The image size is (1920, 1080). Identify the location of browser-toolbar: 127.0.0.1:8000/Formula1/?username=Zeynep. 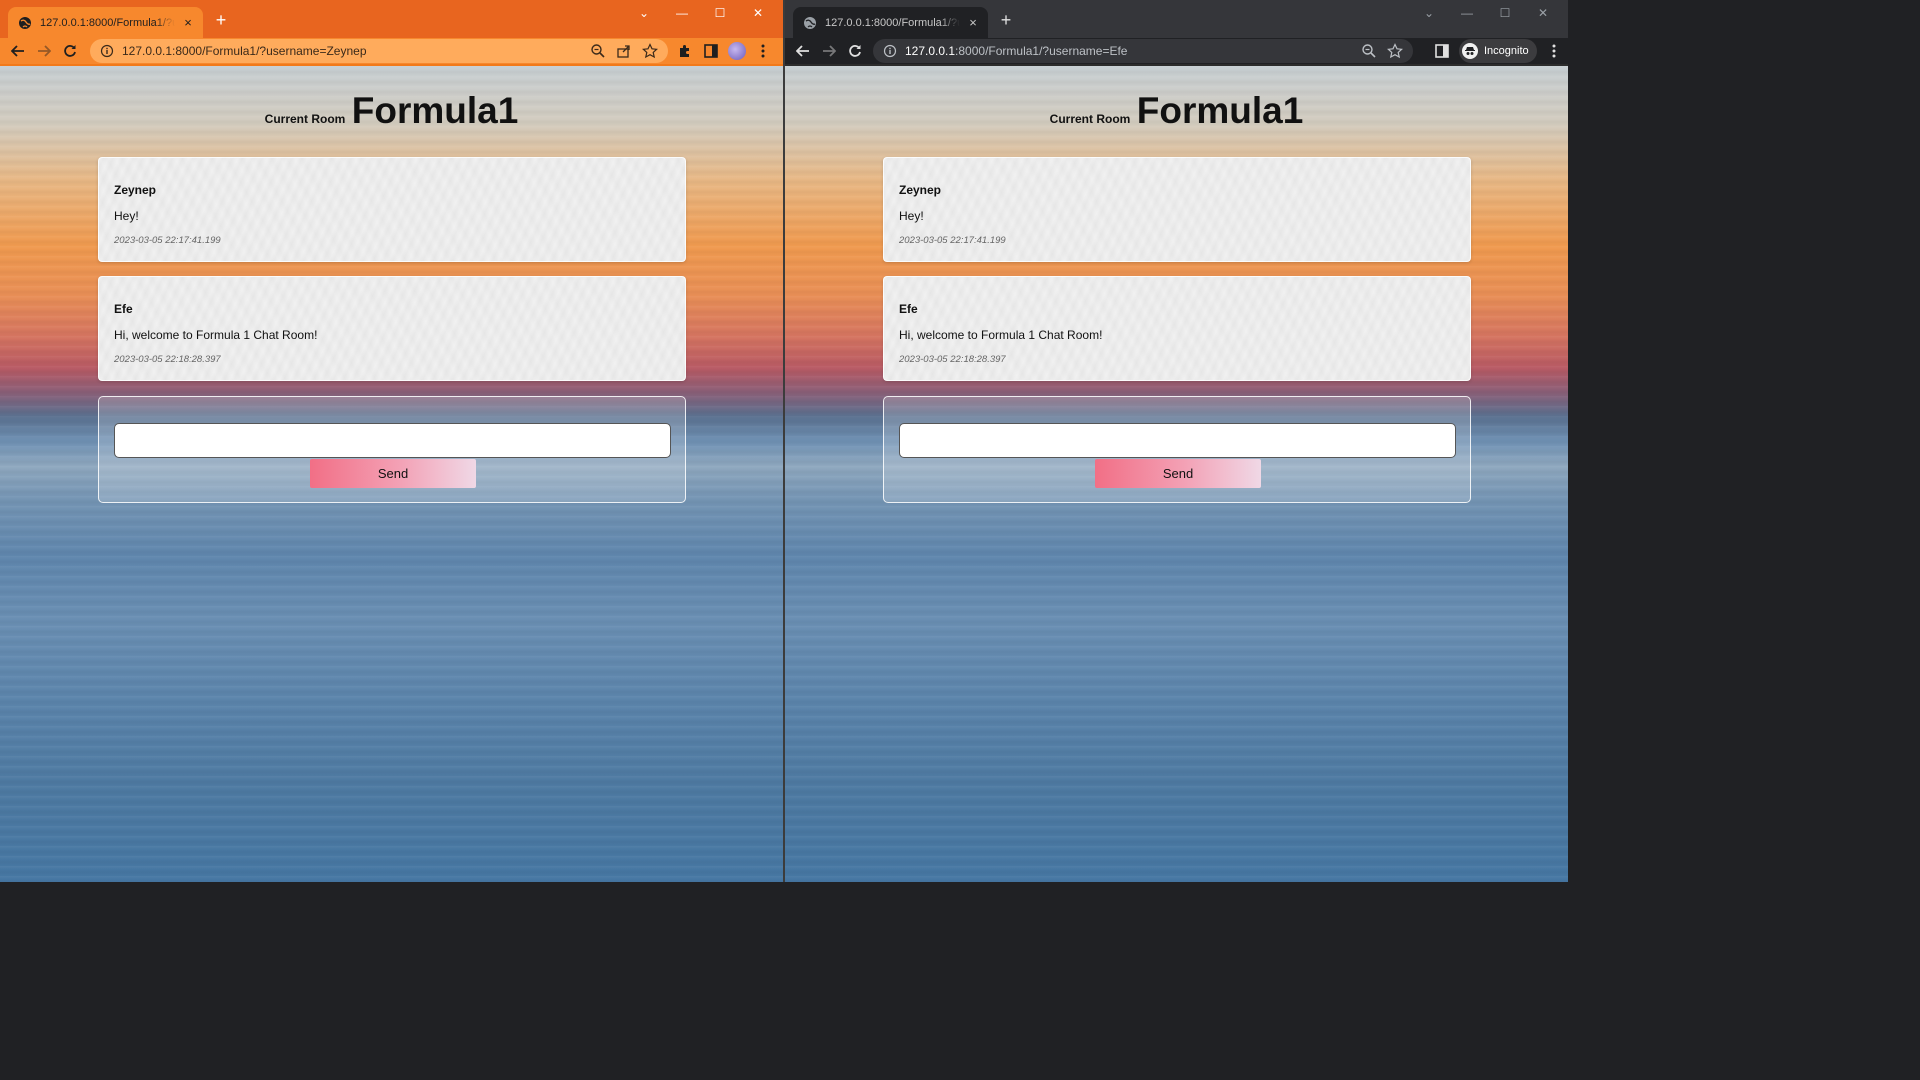
(391, 52).